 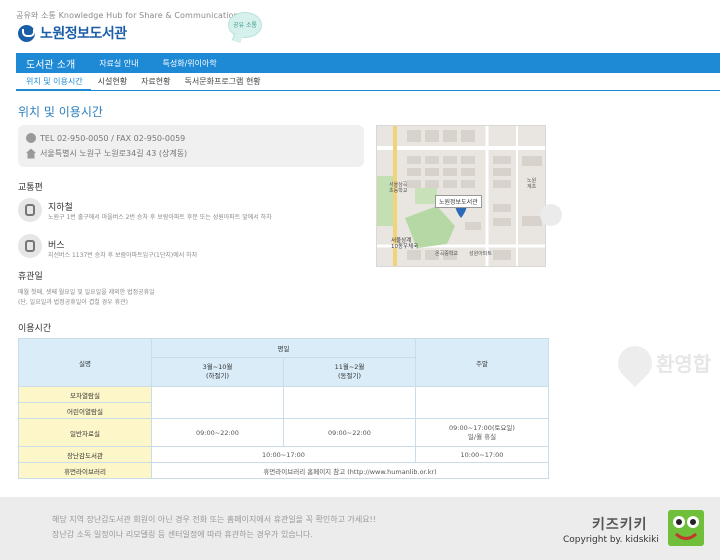 What do you see at coordinates (30, 188) in the screenshot?
I see `transport-heading: 교통편` at bounding box center [30, 188].